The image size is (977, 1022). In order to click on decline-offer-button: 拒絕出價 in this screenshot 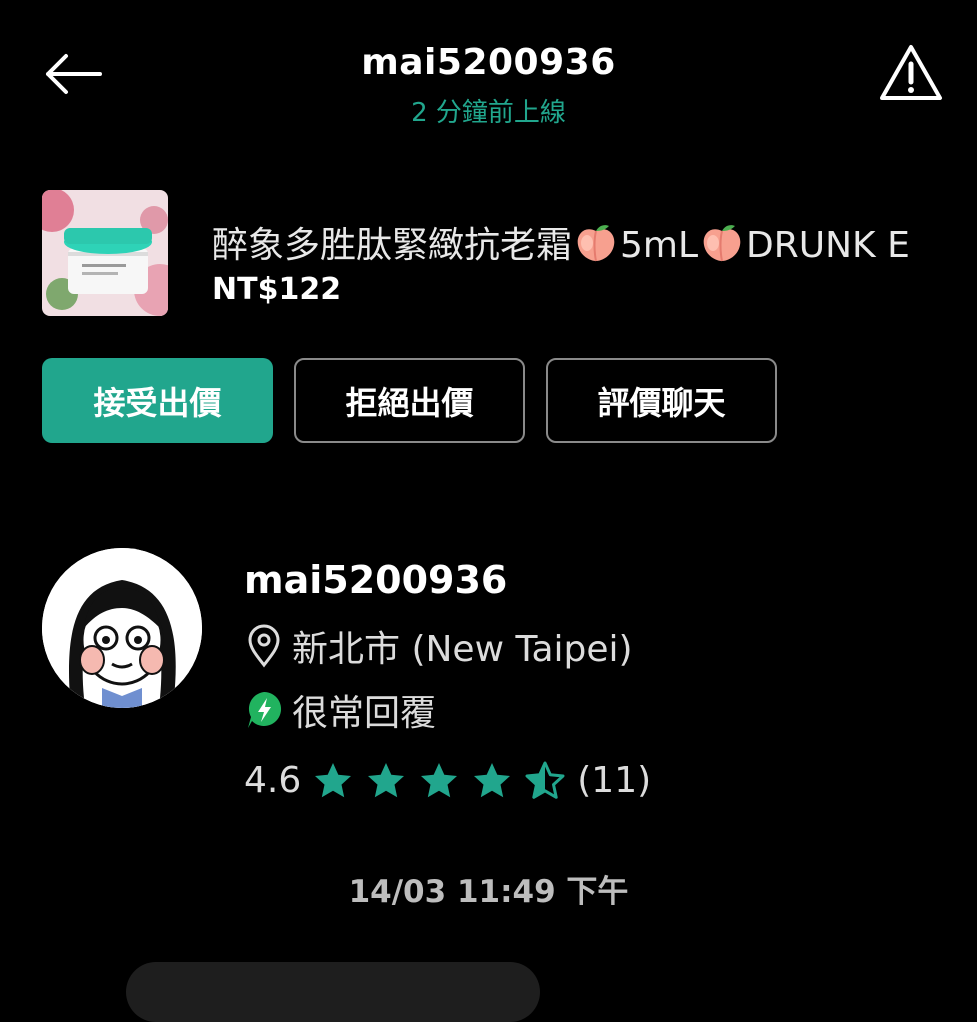, I will do `click(409, 400)`.